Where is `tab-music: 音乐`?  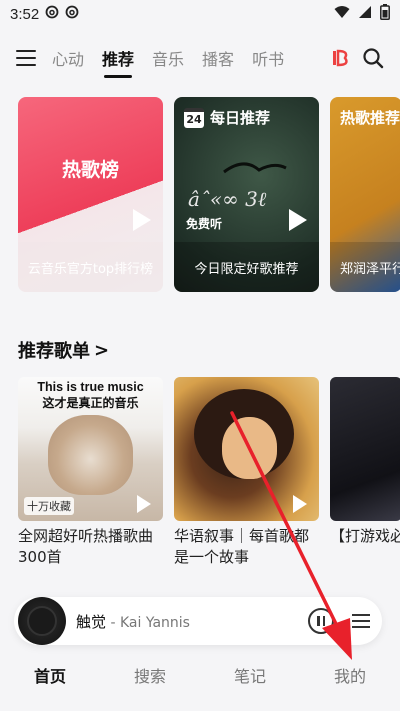 tab-music: 音乐 is located at coordinates (168, 58).